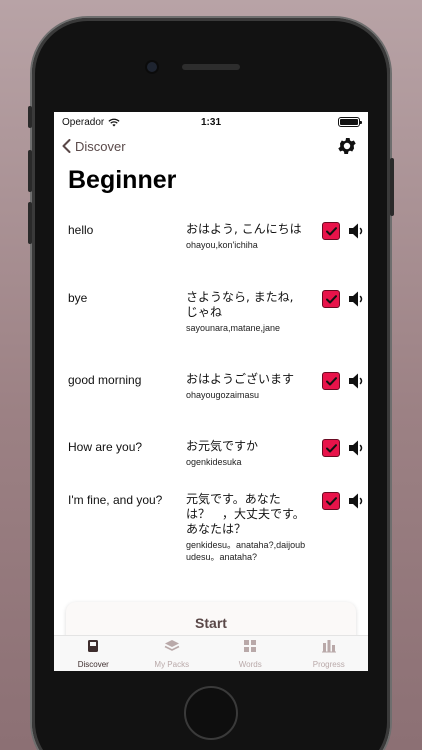  I want to click on grid-icon, so click(250, 648).